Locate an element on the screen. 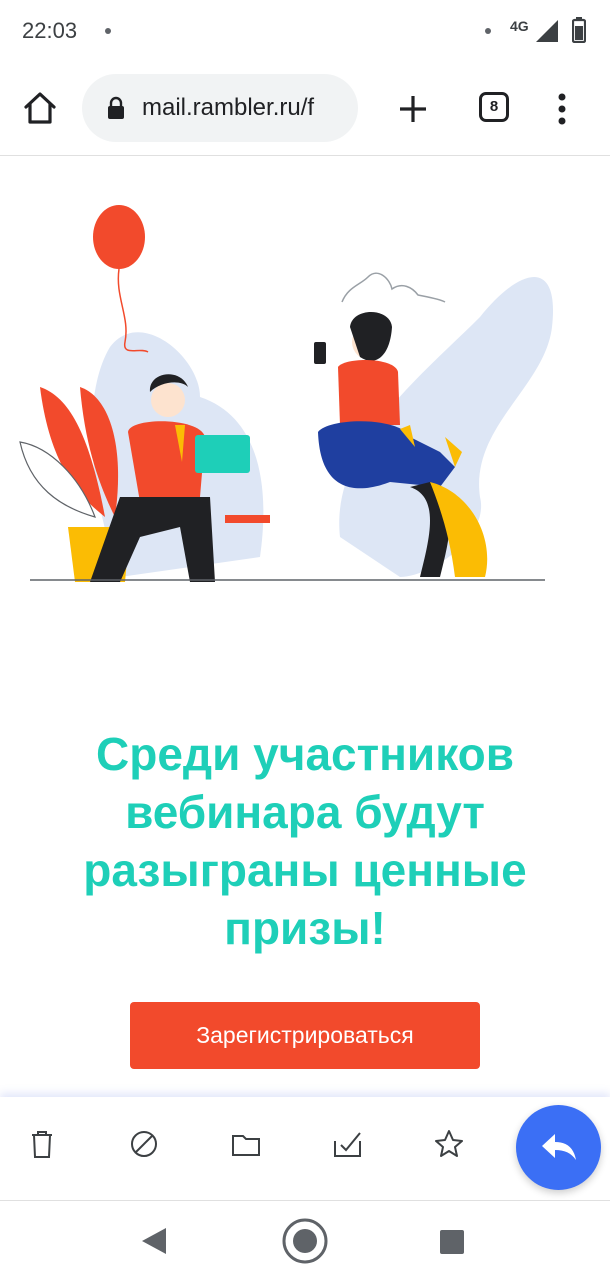 The height and width of the screenshot is (1280, 610). mark-read-icon is located at coordinates (348, 1144).